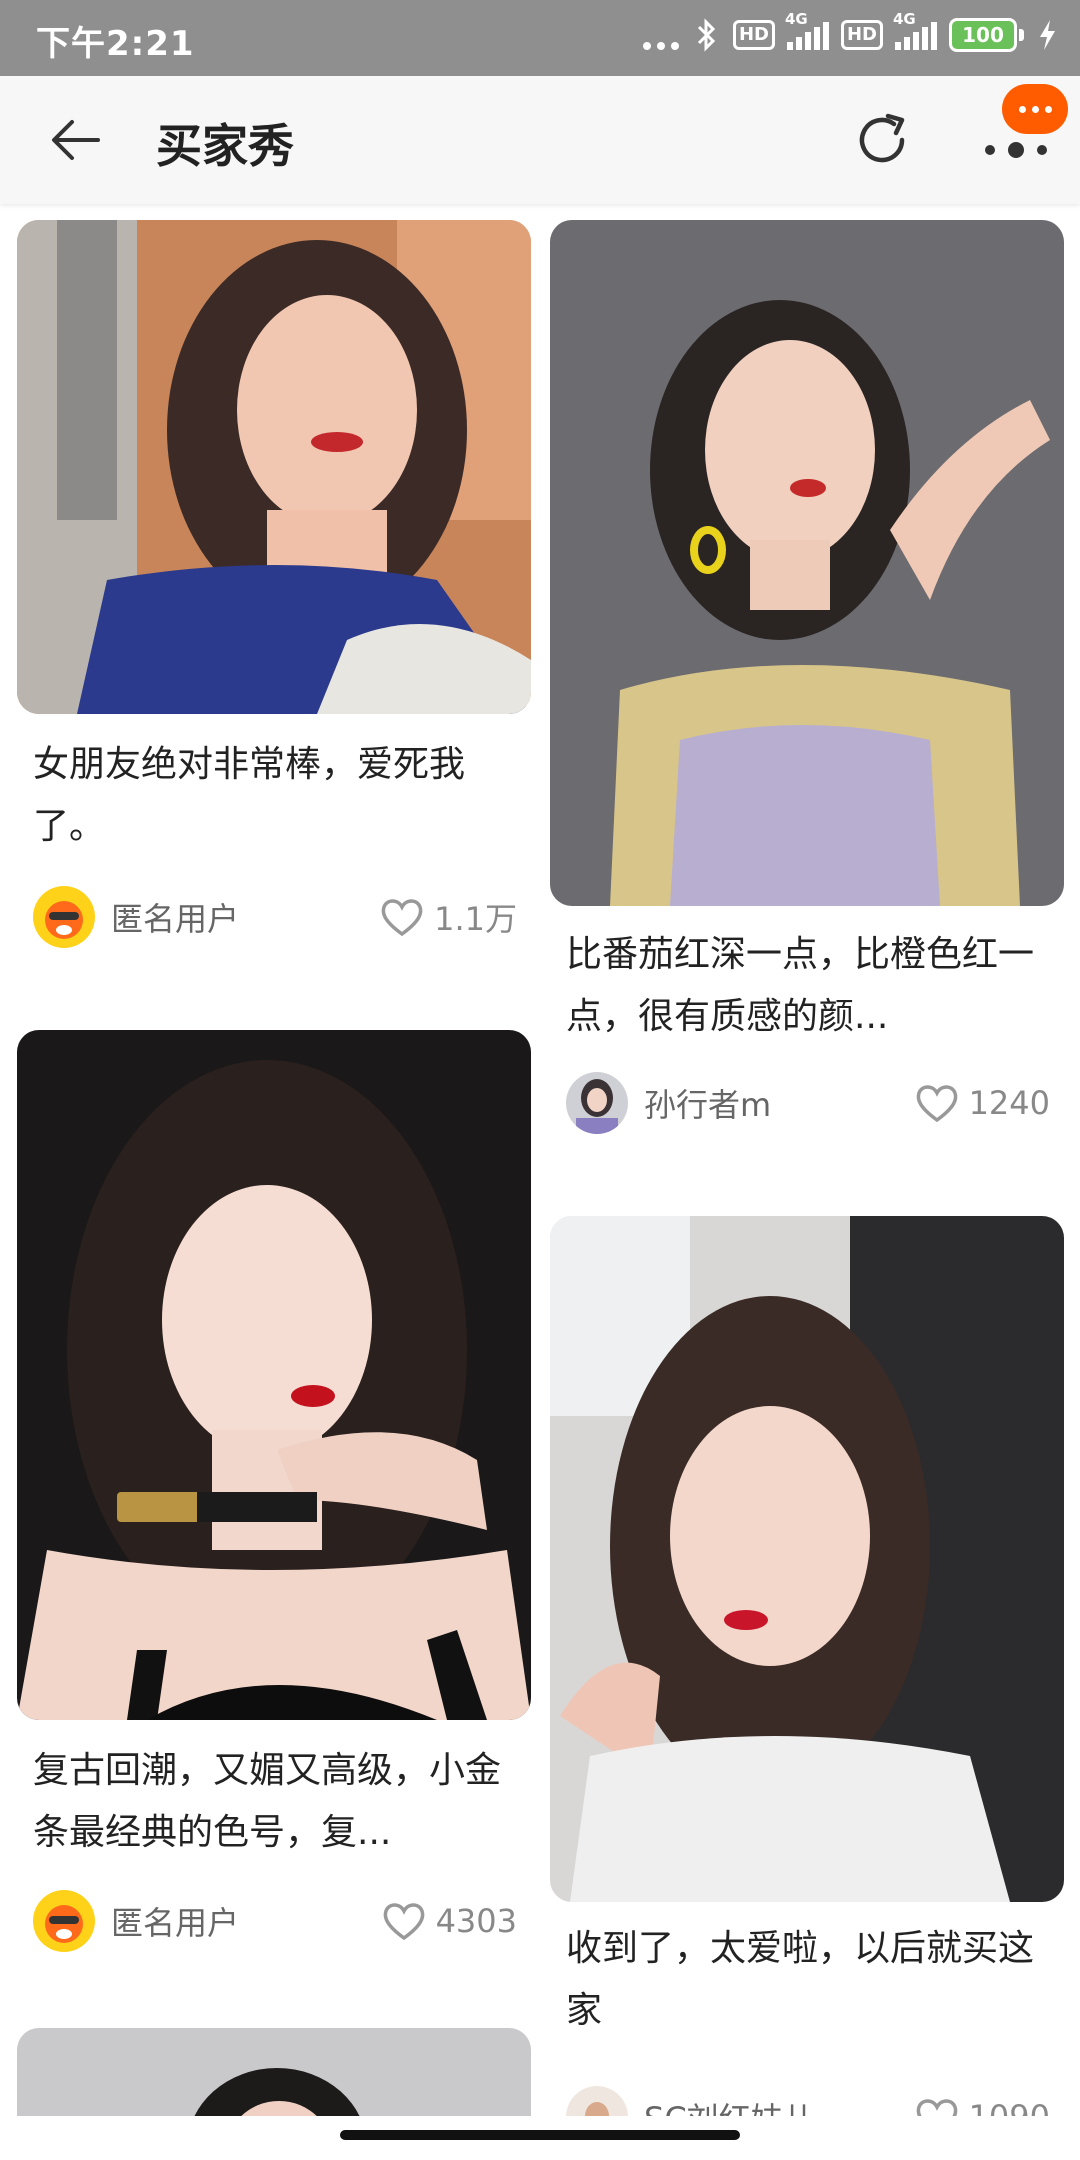 The width and height of the screenshot is (1080, 2160). I want to click on battery-icon: 100, so click(986, 35).